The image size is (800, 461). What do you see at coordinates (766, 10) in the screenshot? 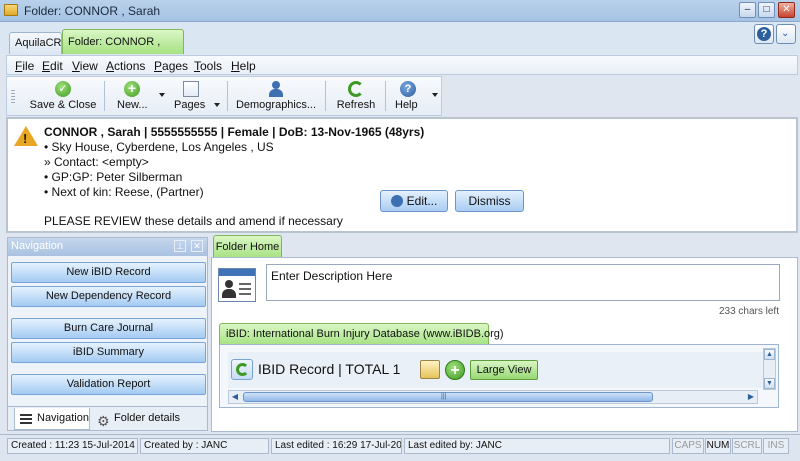
I see `maximize-button: □` at bounding box center [766, 10].